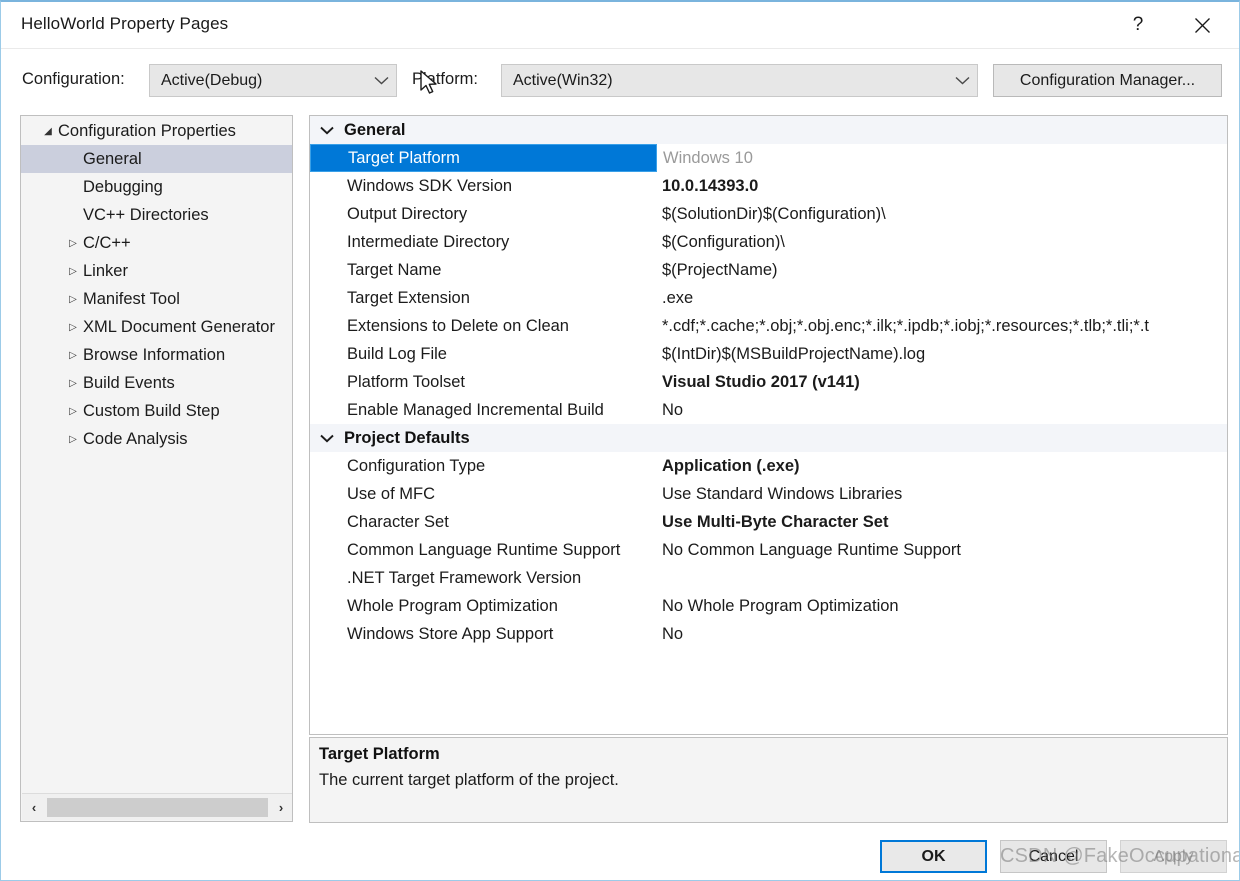 The width and height of the screenshot is (1240, 881). What do you see at coordinates (381, 80) in the screenshot?
I see `chevron-down-shape` at bounding box center [381, 80].